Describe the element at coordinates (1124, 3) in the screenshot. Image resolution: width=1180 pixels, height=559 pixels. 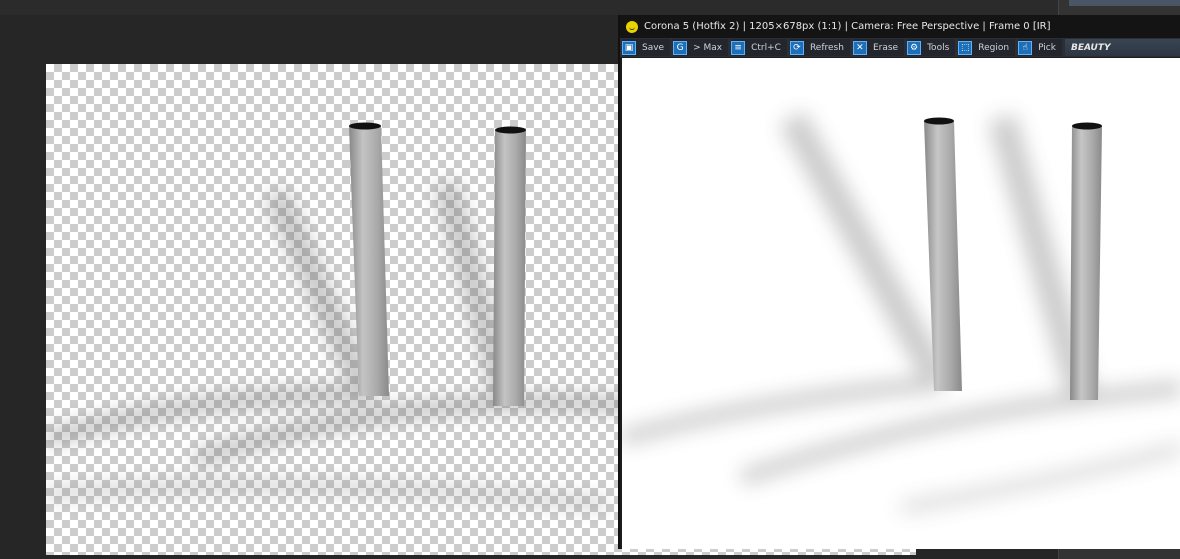
I see `panel-header` at that location.